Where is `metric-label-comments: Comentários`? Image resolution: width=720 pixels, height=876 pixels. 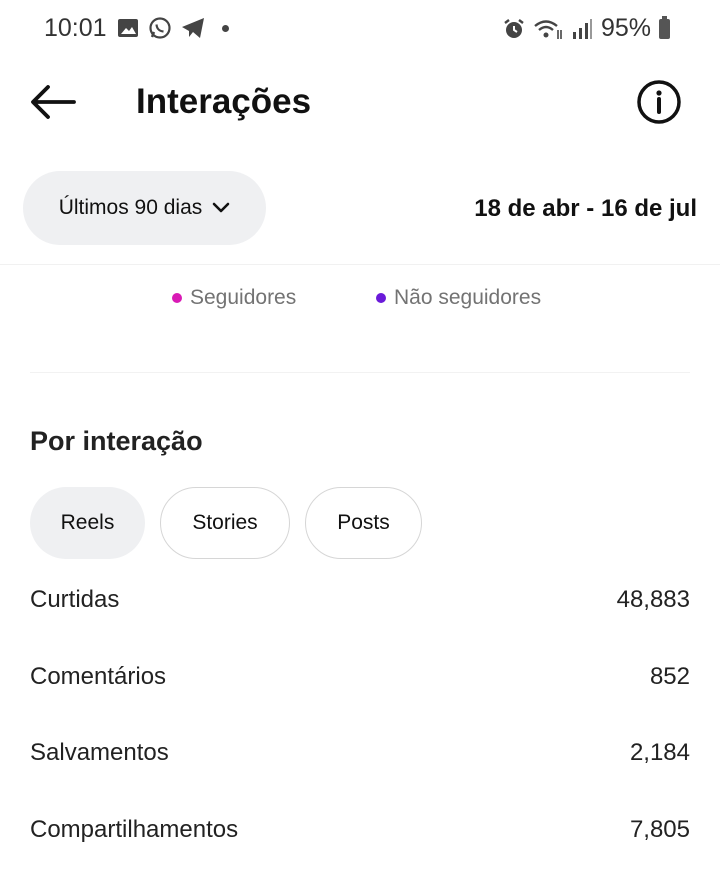
metric-label-comments: Comentários is located at coordinates (98, 676).